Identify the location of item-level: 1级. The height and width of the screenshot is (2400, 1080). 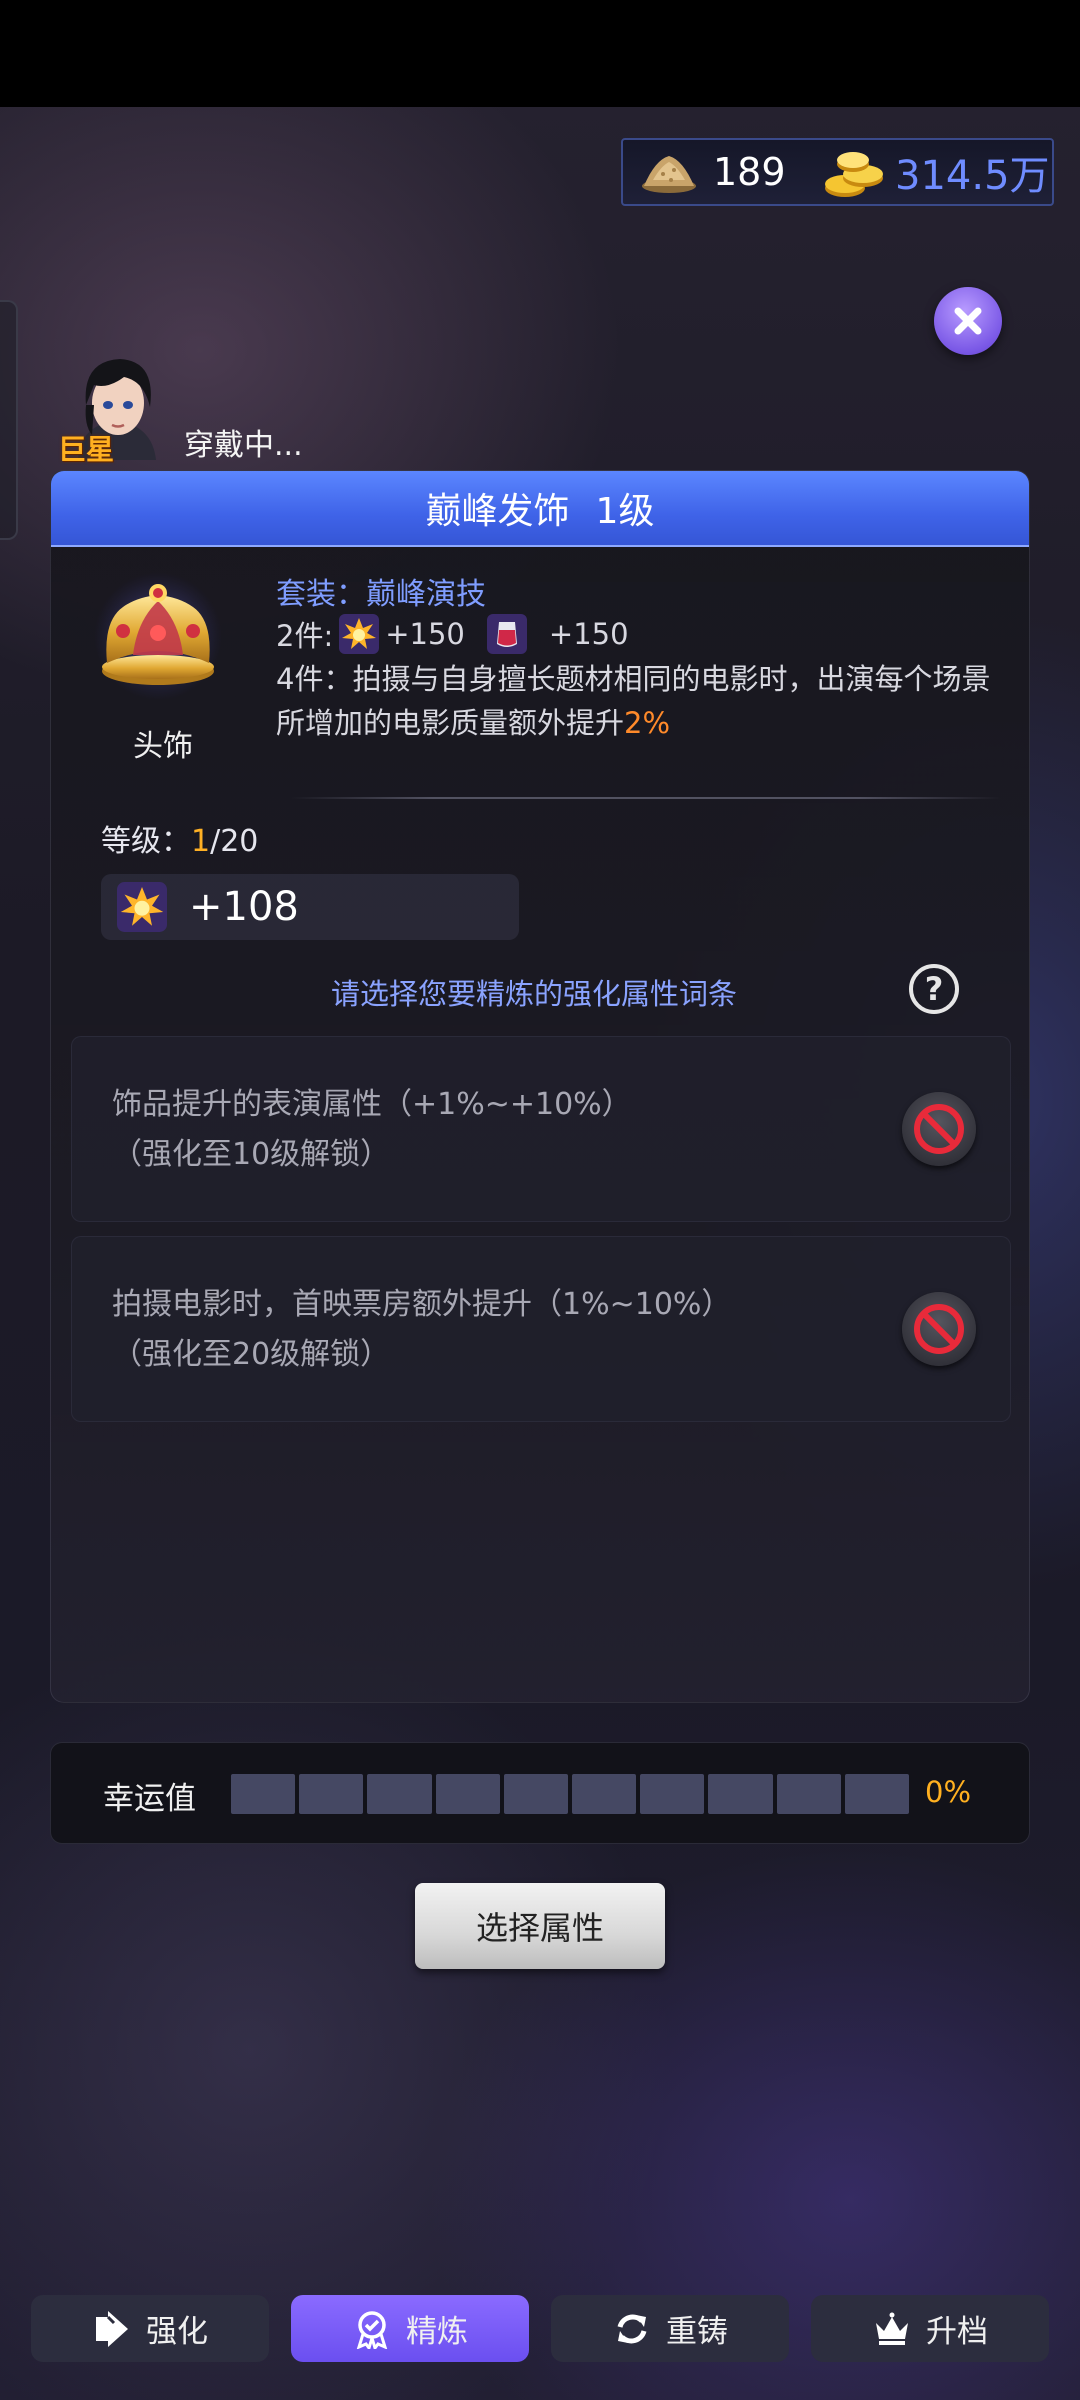
(625, 511).